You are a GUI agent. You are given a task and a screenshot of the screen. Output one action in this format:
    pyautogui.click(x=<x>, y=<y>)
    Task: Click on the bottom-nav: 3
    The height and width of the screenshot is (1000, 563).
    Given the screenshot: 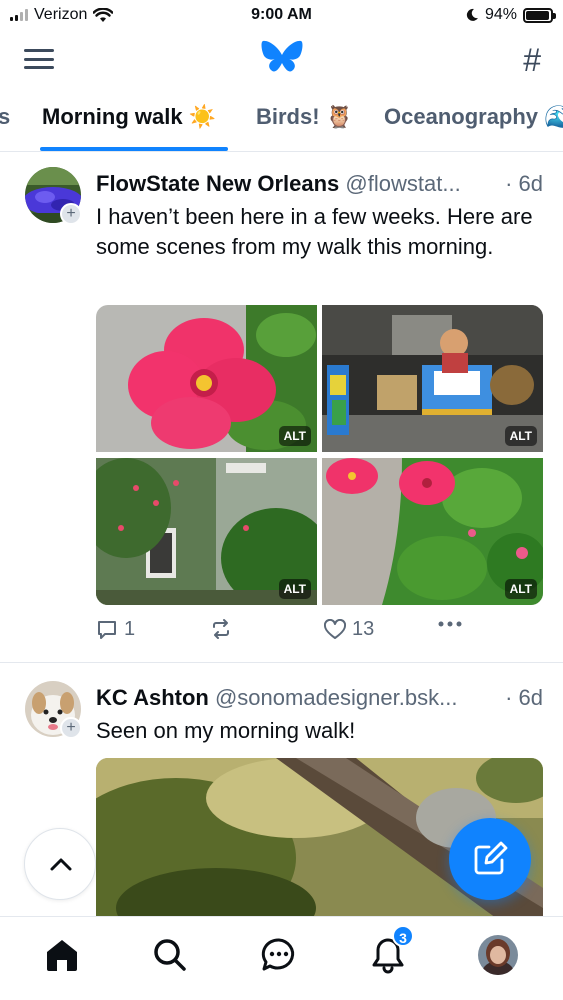 What is the action you would take?
    pyautogui.click(x=281, y=958)
    